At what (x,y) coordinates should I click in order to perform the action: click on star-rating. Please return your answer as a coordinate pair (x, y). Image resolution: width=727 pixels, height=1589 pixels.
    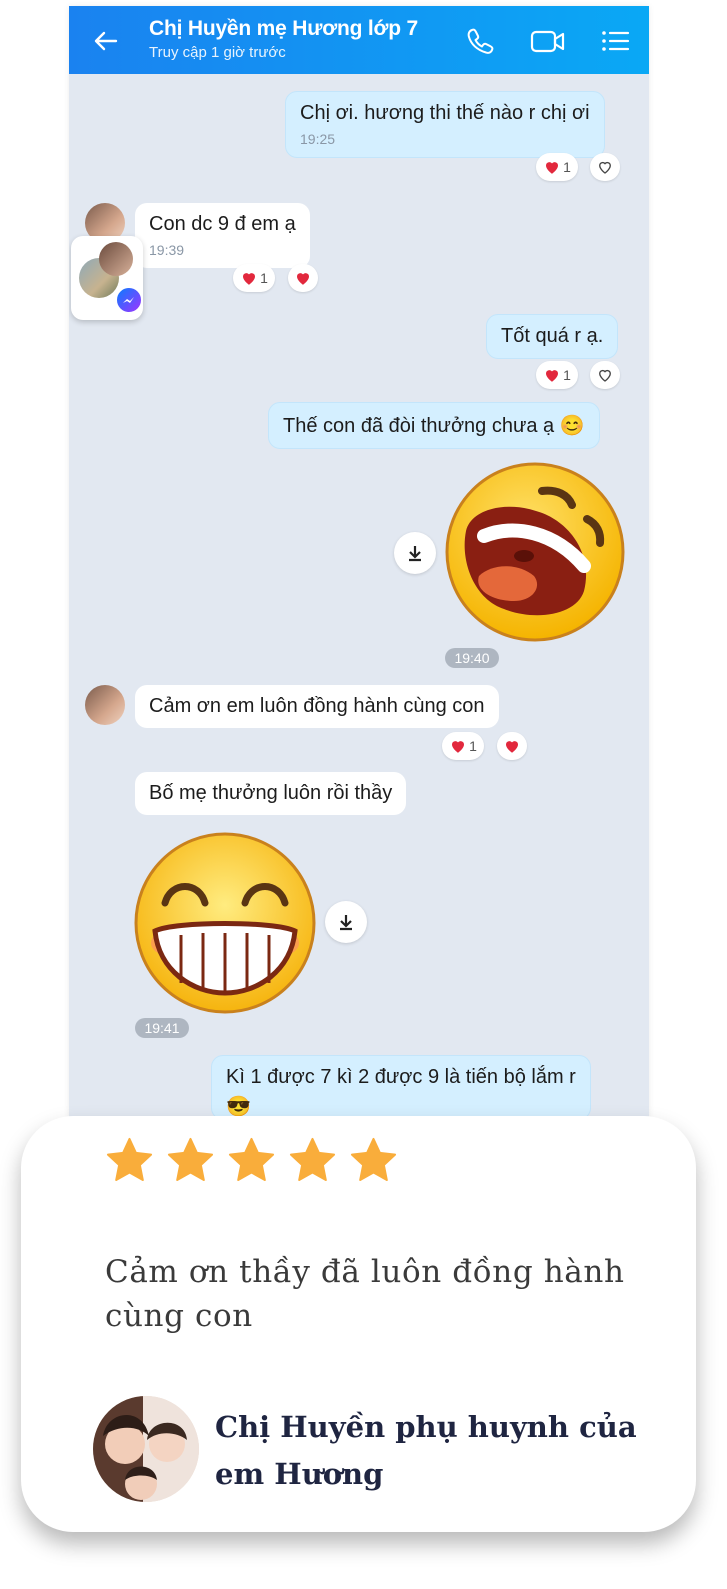
    Looking at the image, I should click on (251, 1160).